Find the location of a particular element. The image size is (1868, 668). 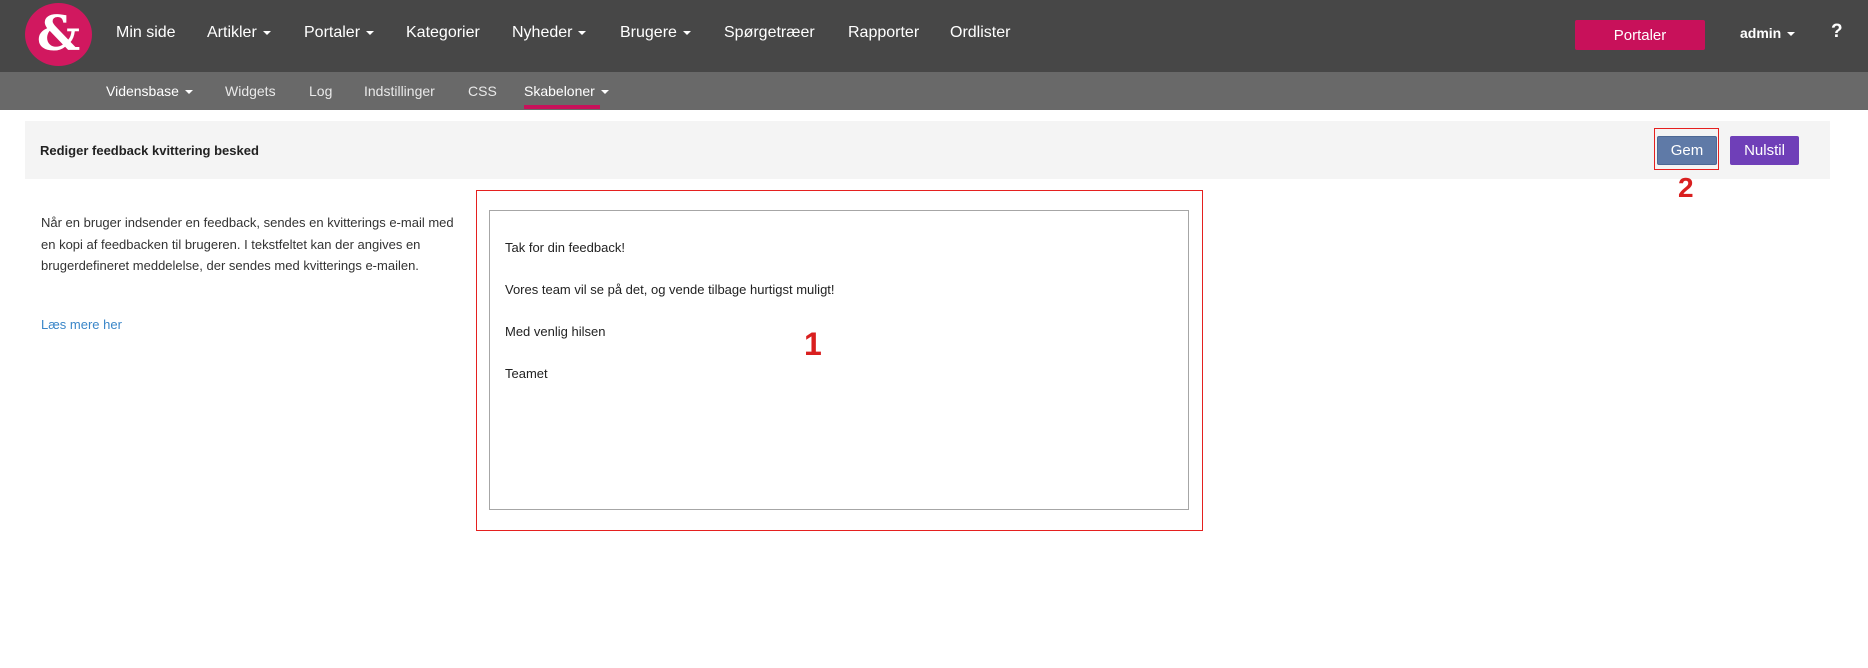

nav-spoergetraeer: Spørgetræer is located at coordinates (769, 33).